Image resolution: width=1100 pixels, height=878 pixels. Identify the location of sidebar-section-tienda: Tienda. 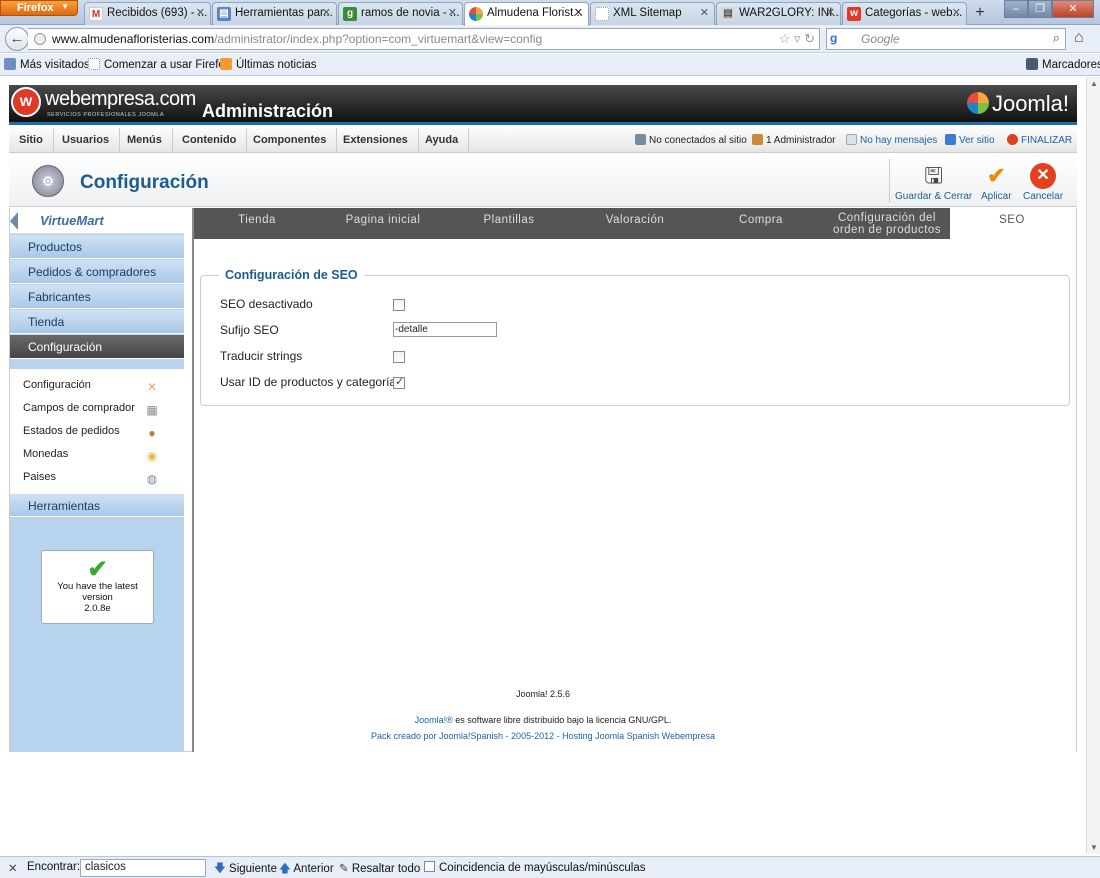
(97, 322).